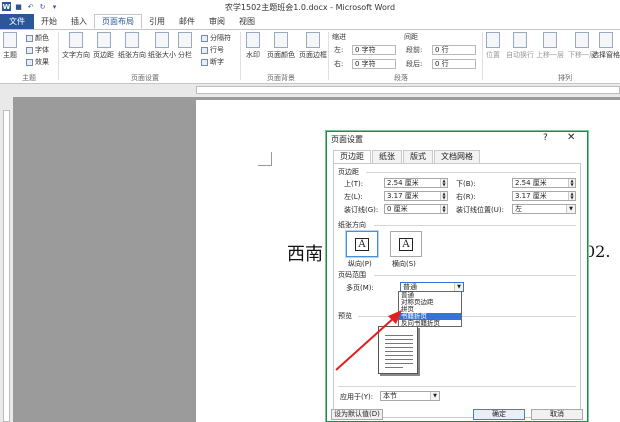 Image resolution: width=620 pixels, height=422 pixels. I want to click on watermark-button: 水印, so click(253, 46).